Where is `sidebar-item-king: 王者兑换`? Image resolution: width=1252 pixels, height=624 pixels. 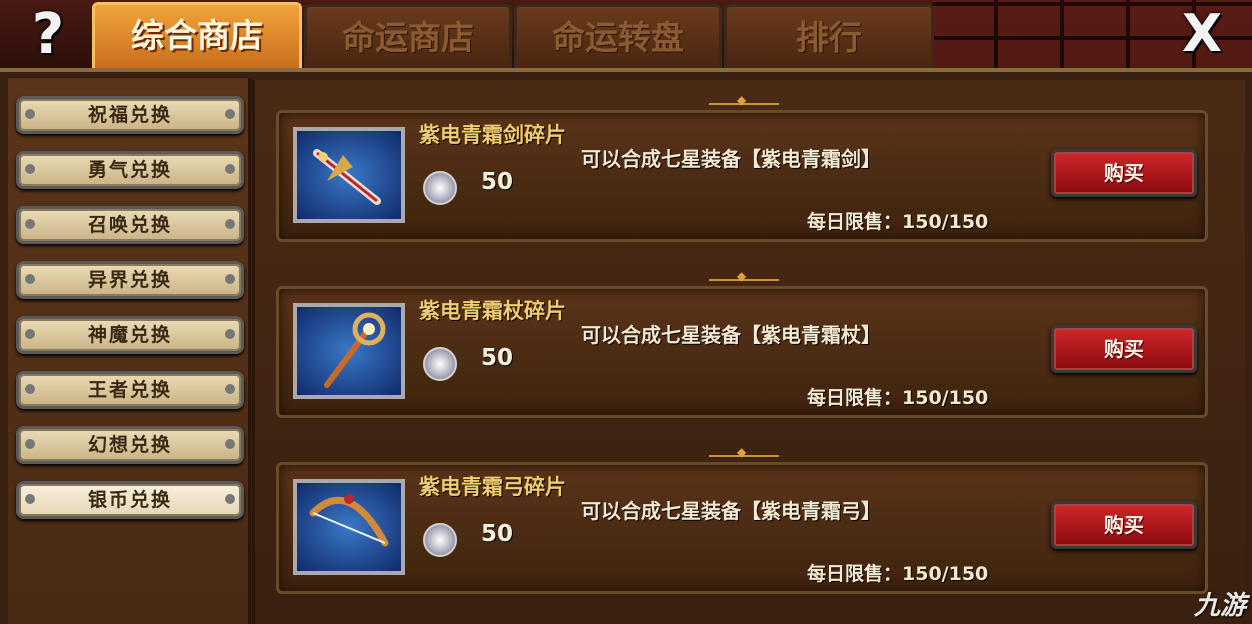 sidebar-item-king: 王者兑换 is located at coordinates (130, 390).